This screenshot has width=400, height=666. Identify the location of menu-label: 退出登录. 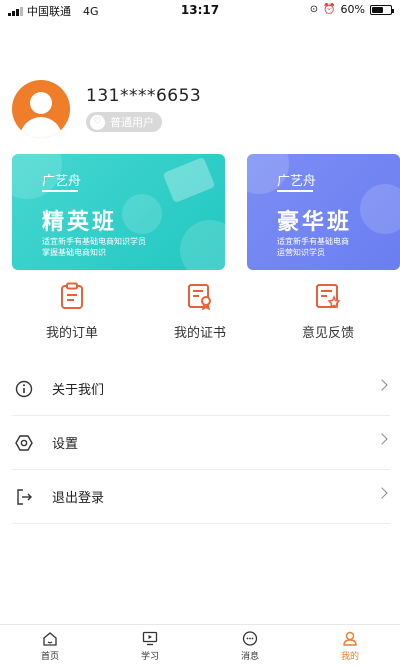
(78, 498).